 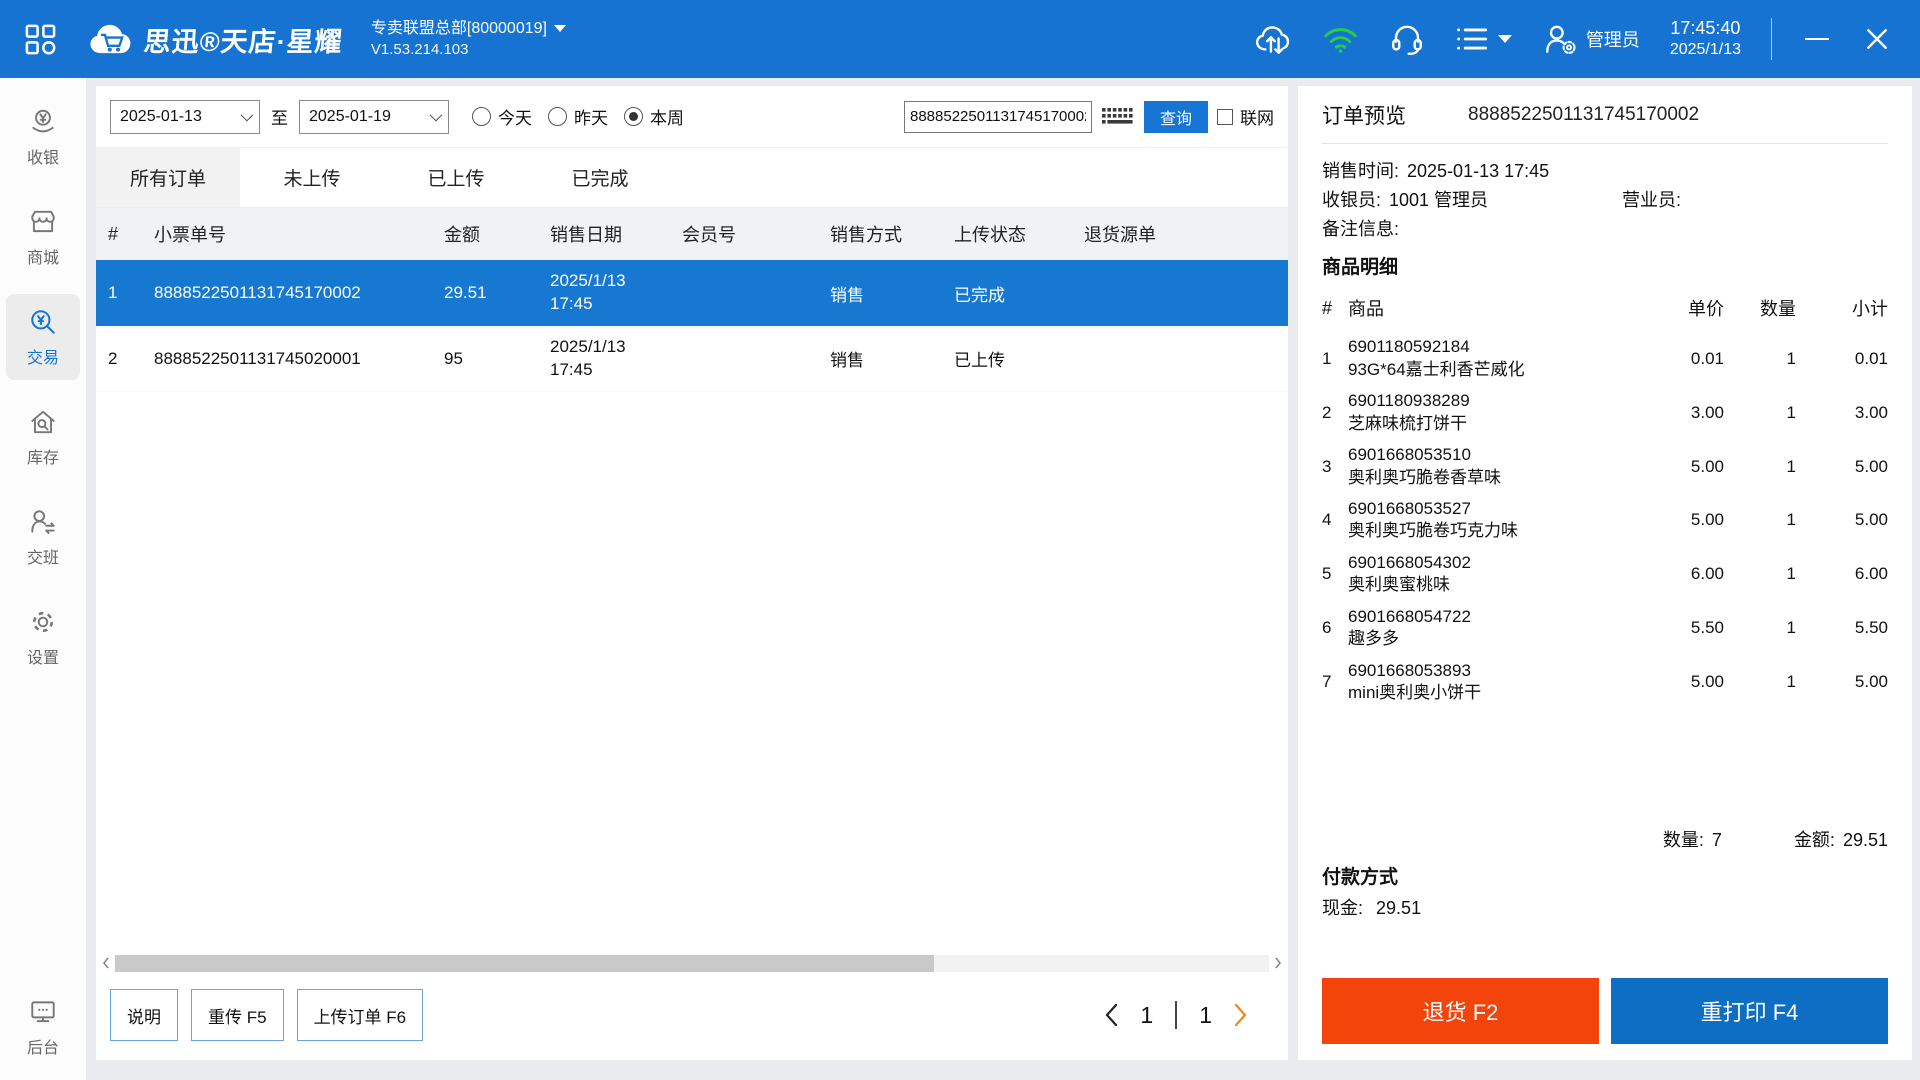 I want to click on item-price: 5.50, so click(x=1707, y=628).